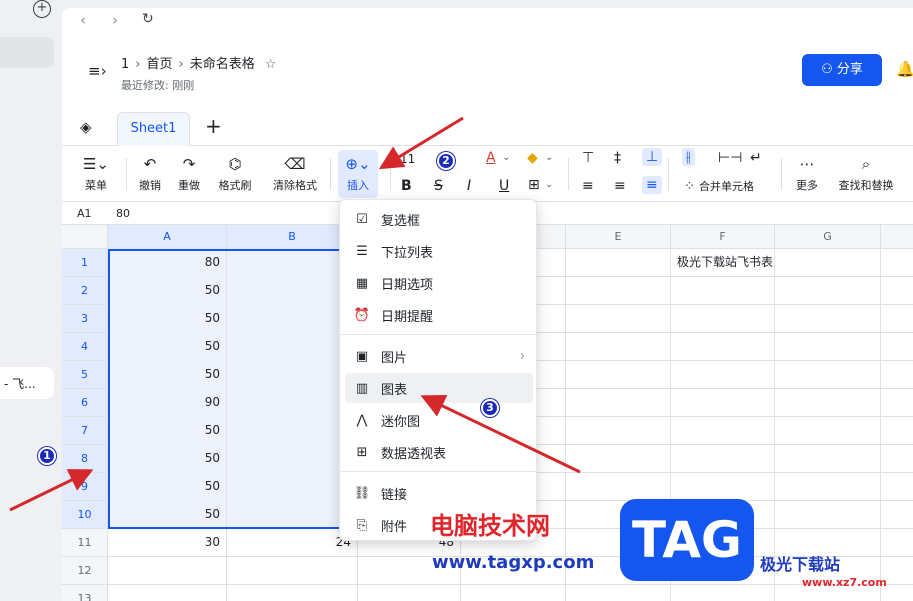 This screenshot has width=913, height=601. Describe the element at coordinates (358, 174) in the screenshot. I see `insert-button: ⊕⌄ 插入` at that location.